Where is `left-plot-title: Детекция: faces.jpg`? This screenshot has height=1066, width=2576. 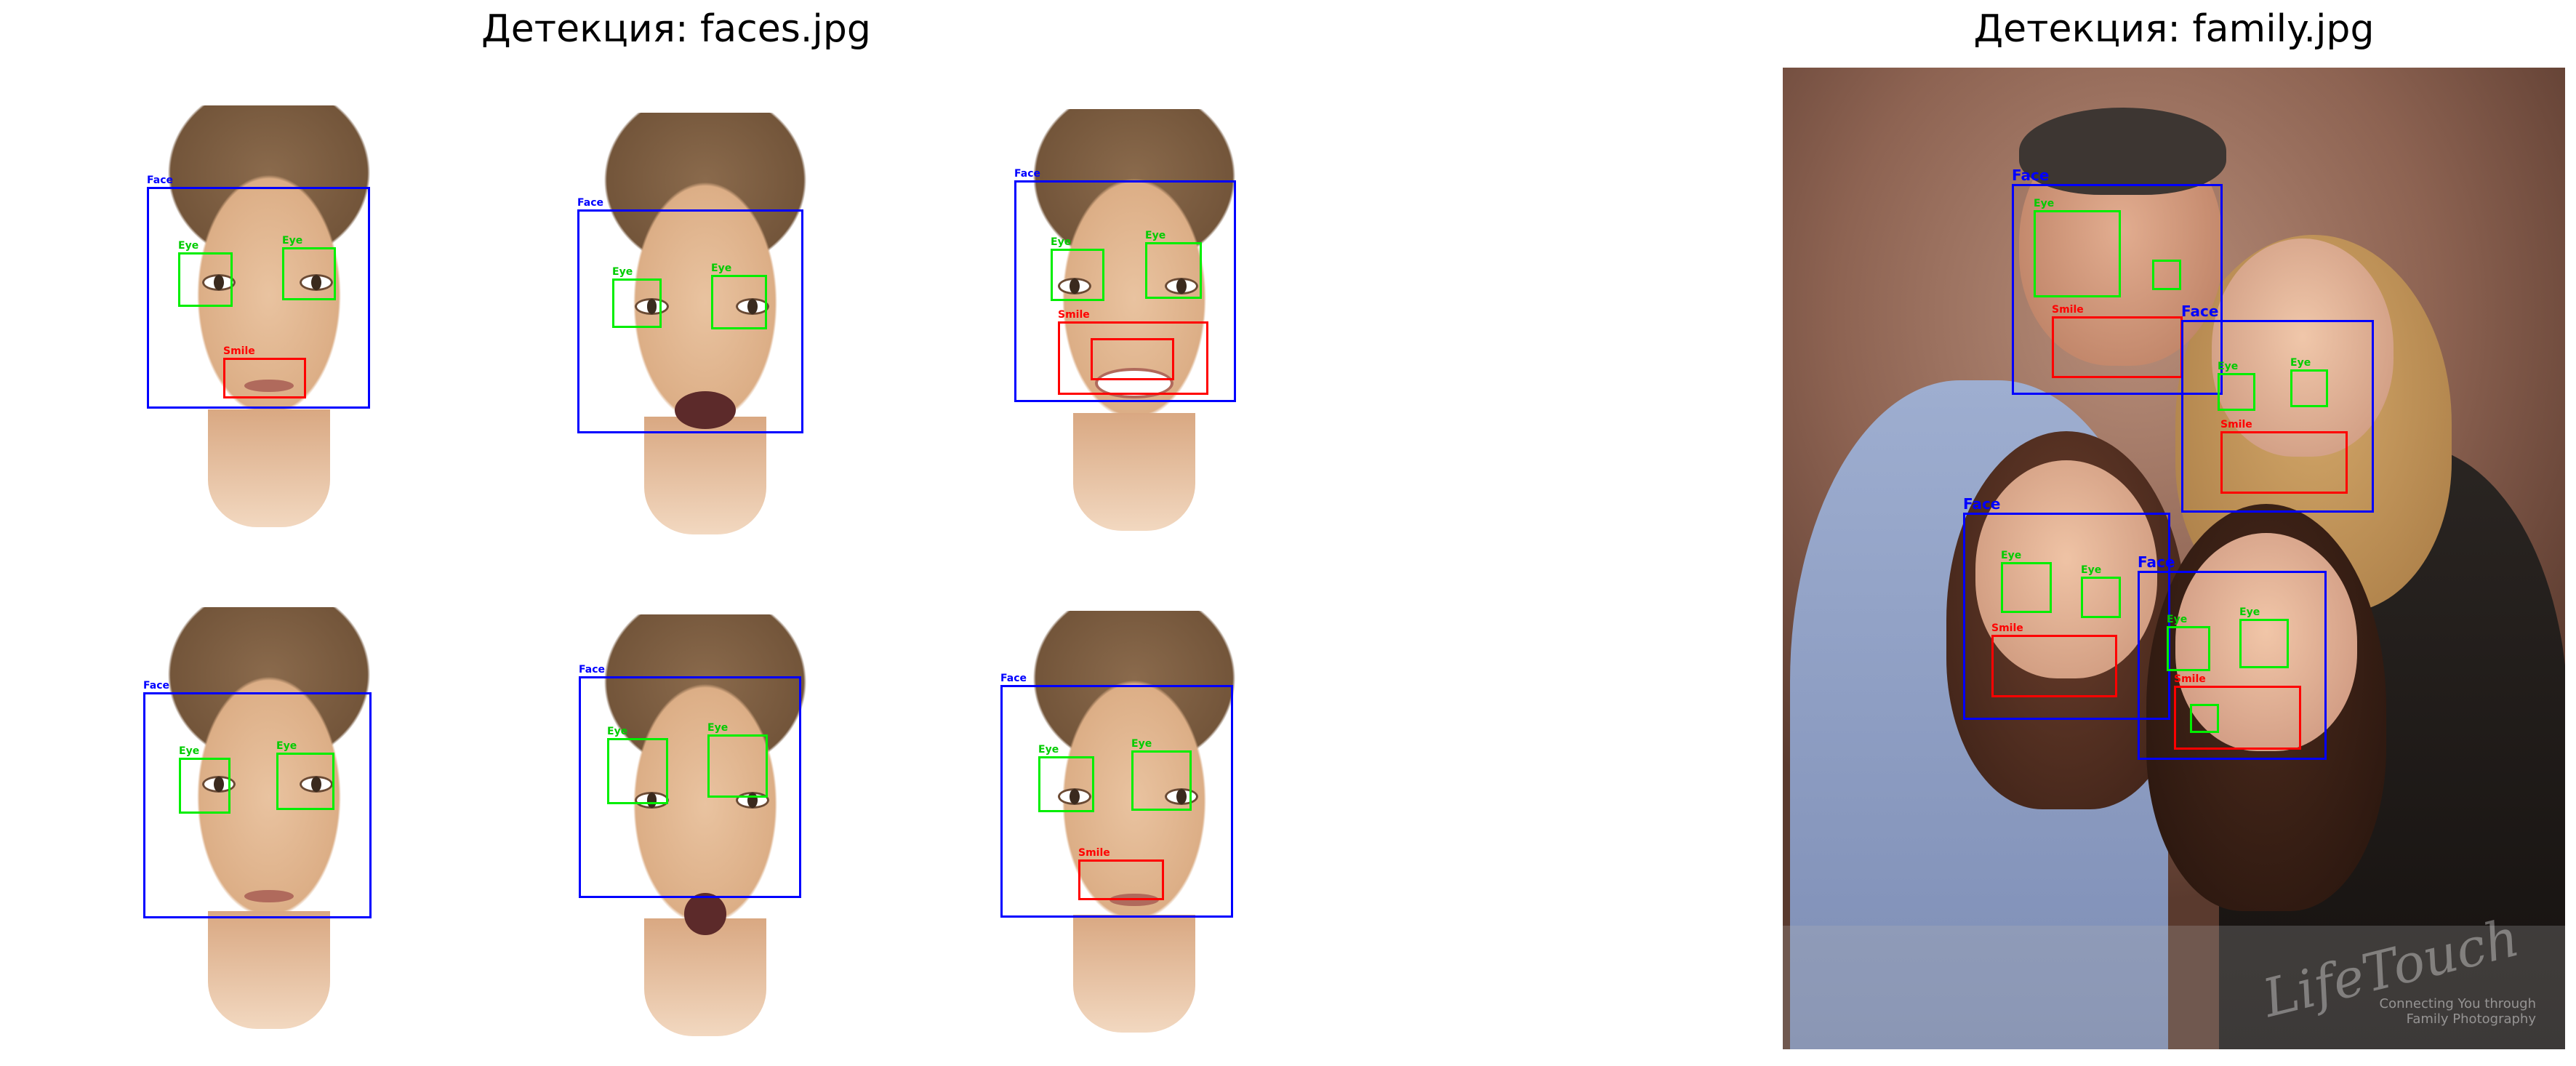 left-plot-title: Детекция: faces.jpg is located at coordinates (676, 29).